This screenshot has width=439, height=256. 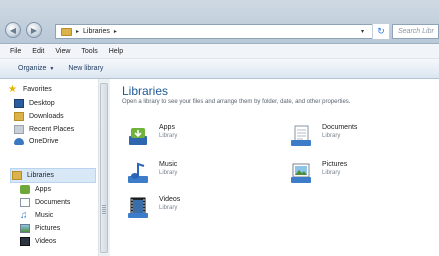 I want to click on search-input: Search Libr, so click(x=415, y=31).